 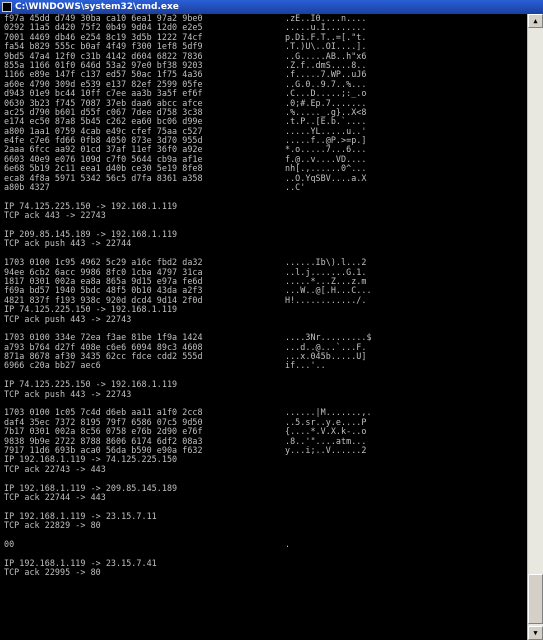 What do you see at coordinates (535, 327) in the screenshot?
I see `vertical-scrollbar: ▲ ▼` at bounding box center [535, 327].